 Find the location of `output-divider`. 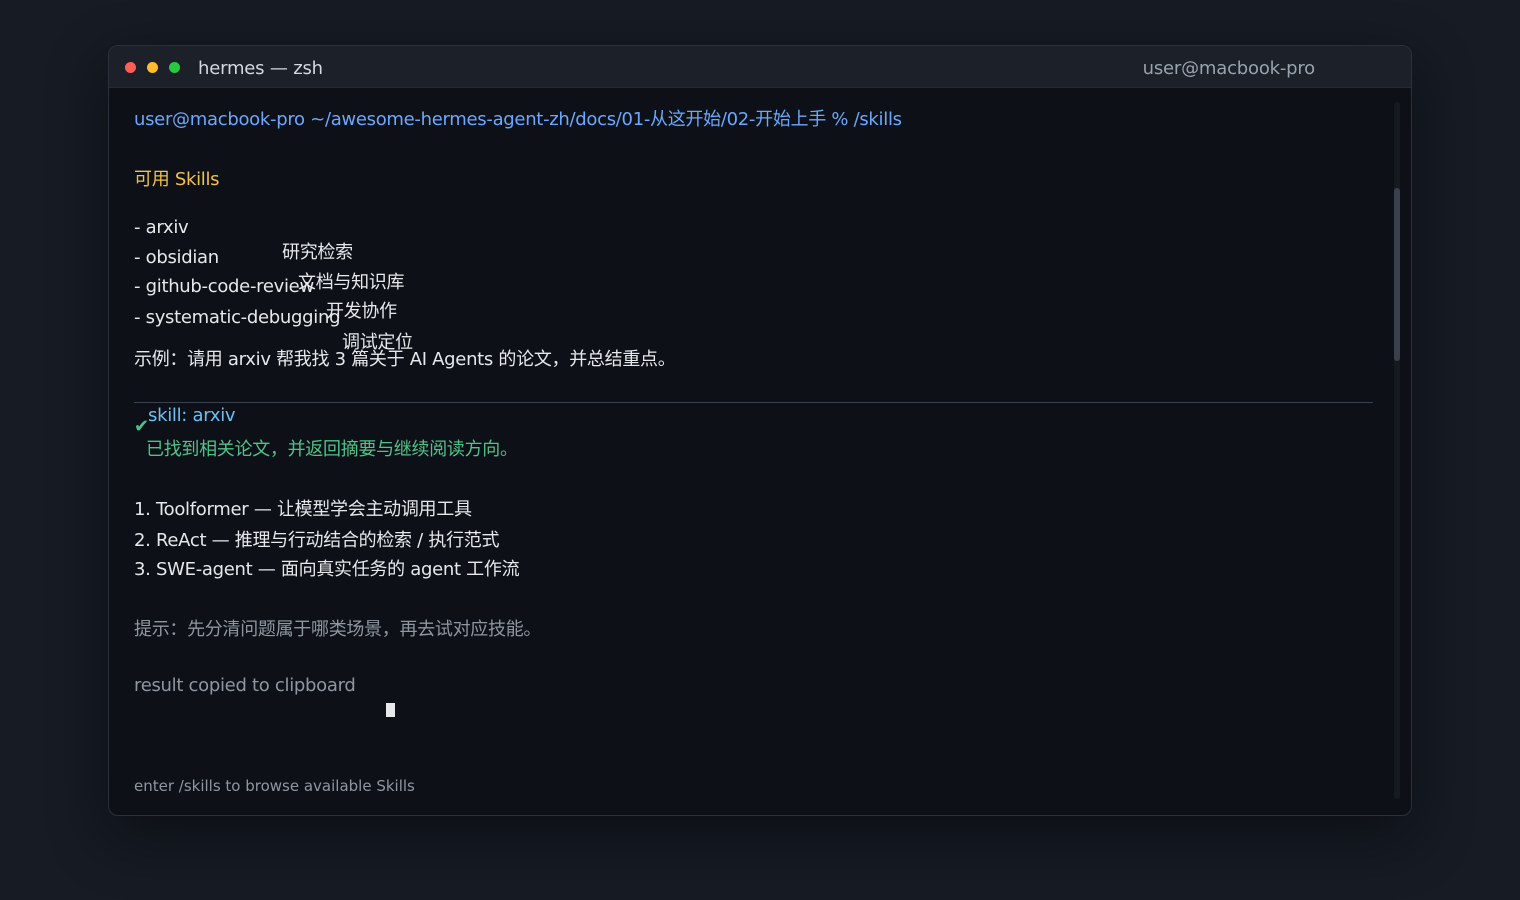

output-divider is located at coordinates (753, 402).